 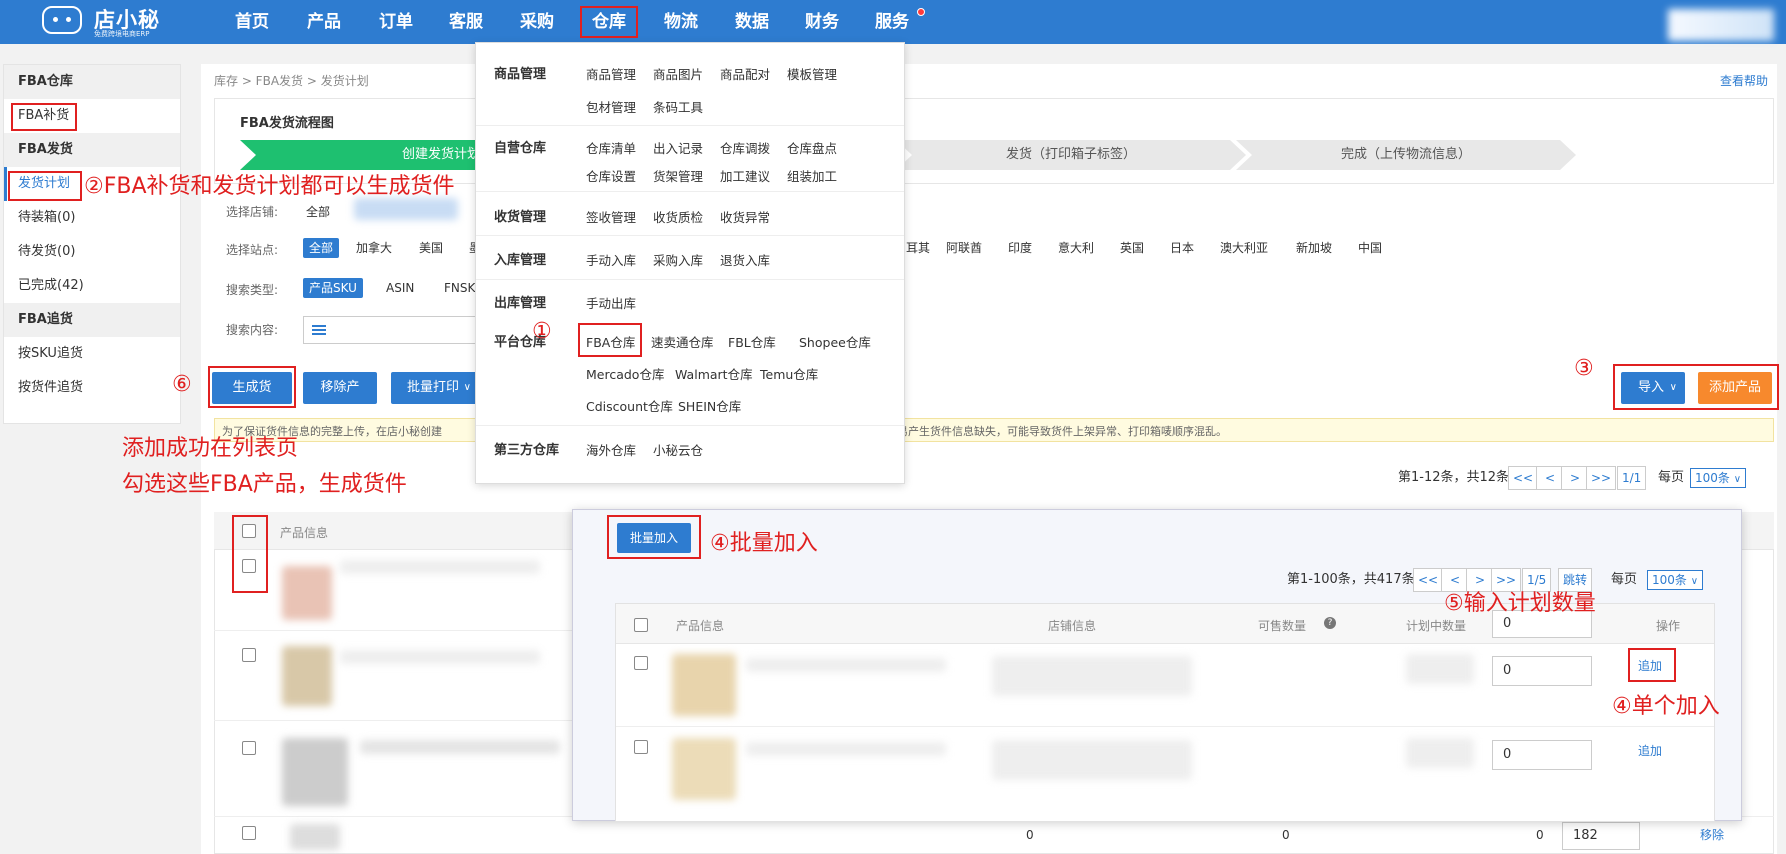 I want to click on menu-item-xiaomi-cloud-warehouse: 小秘云仓, so click(x=678, y=449).